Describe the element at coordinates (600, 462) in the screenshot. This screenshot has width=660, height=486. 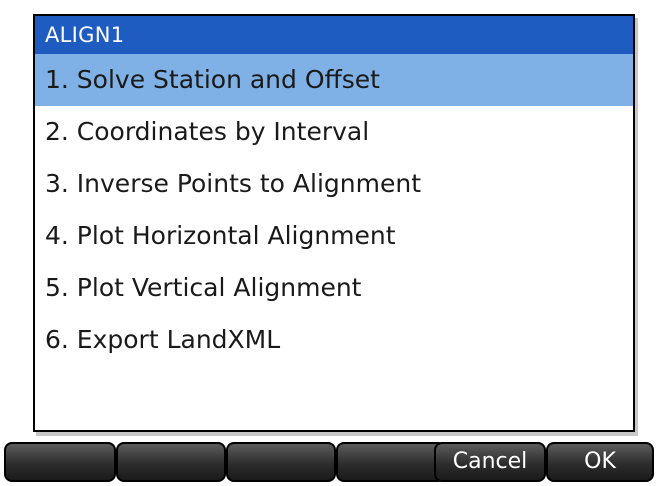
I see `ok-button: OK` at that location.